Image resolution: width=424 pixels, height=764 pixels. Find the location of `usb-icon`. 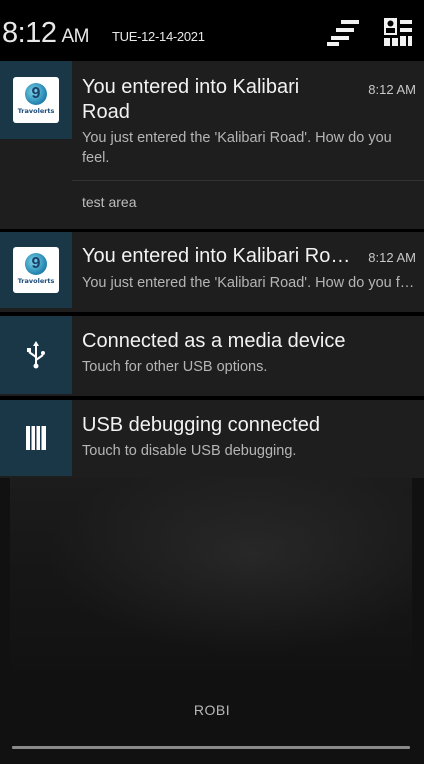

usb-icon is located at coordinates (36, 355).